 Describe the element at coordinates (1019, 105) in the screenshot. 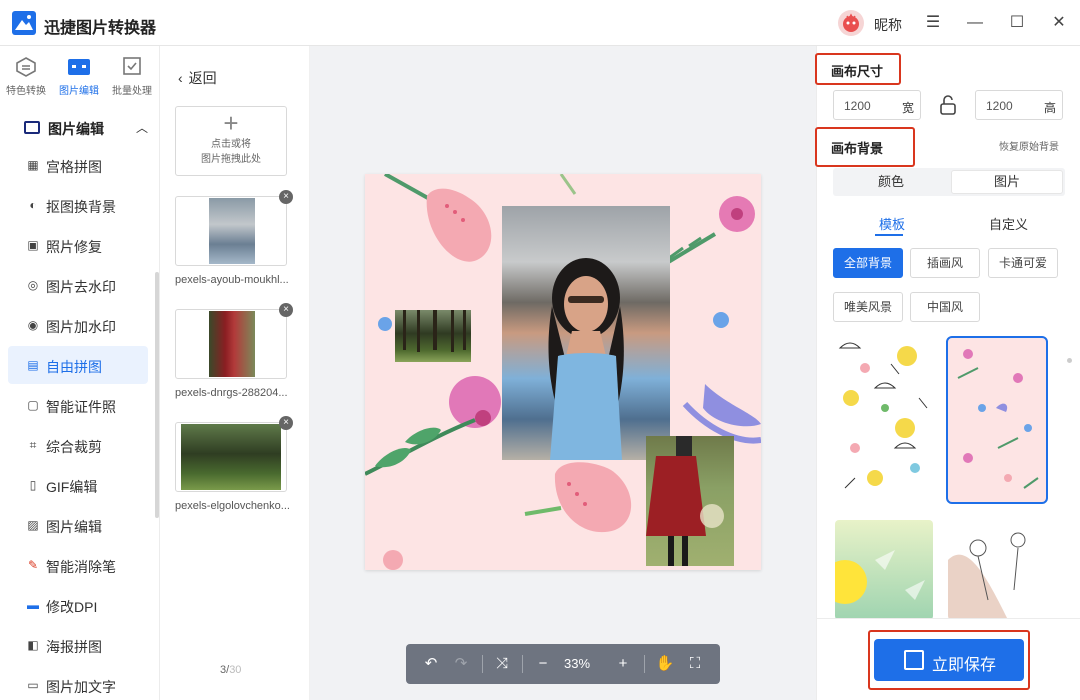

I see `canvas-height-field: 1200 高` at that location.